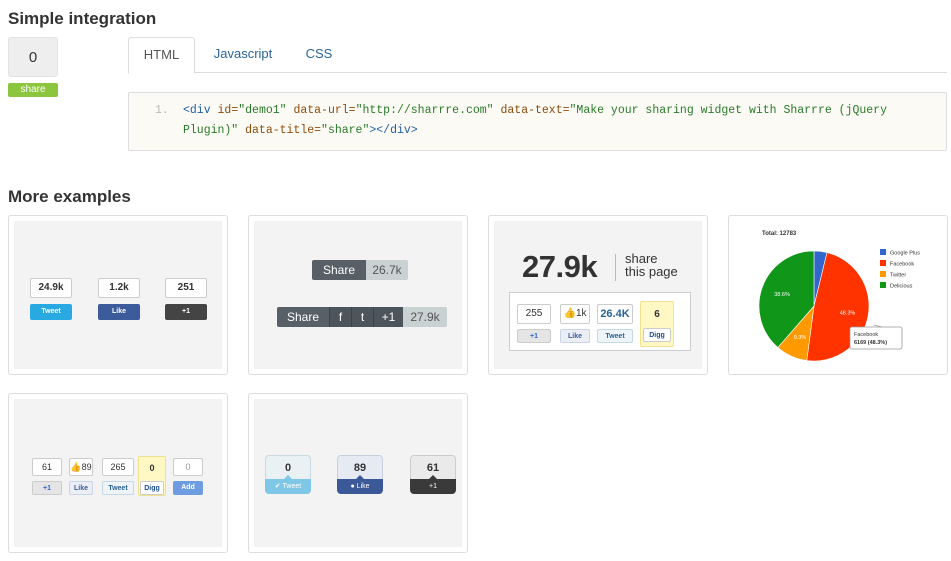  What do you see at coordinates (387, 270) in the screenshot?
I see `share-count-small: 26.7k` at bounding box center [387, 270].